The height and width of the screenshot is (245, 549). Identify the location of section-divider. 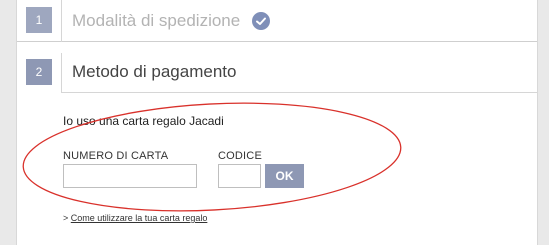
(299, 92).